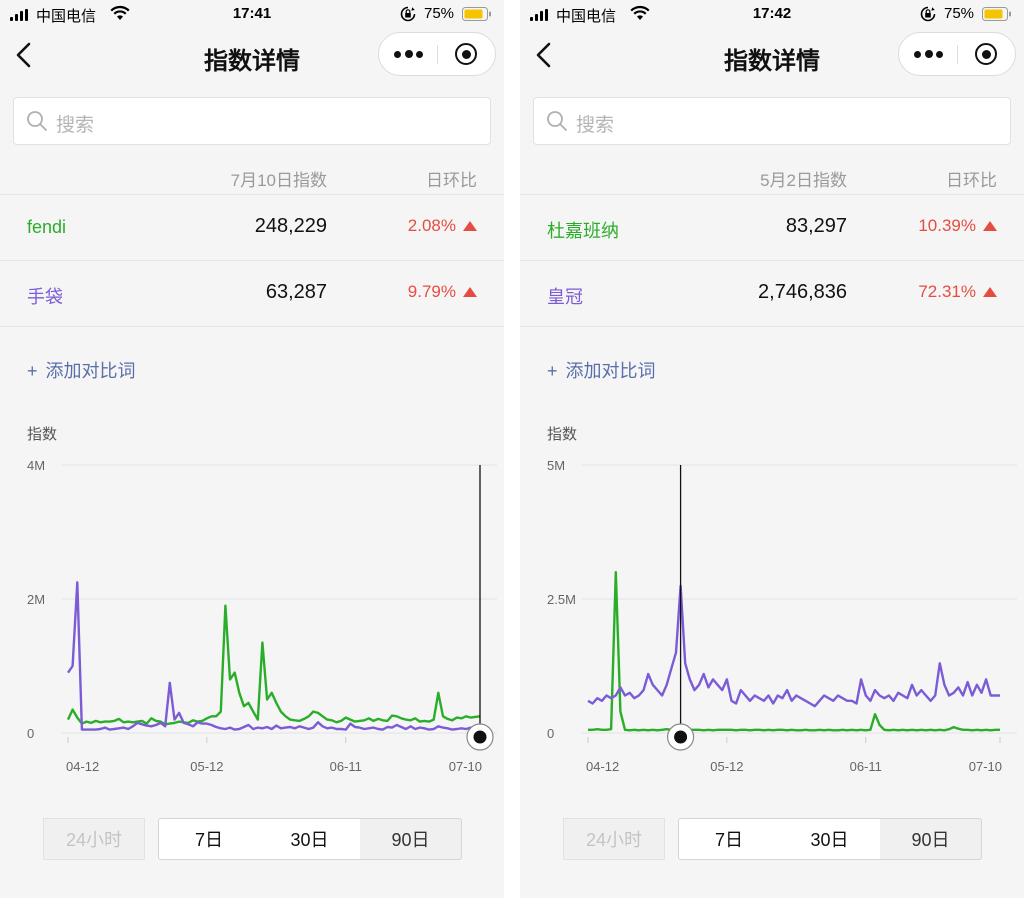 Image resolution: width=1024 pixels, height=898 pixels. Describe the element at coordinates (296, 292) in the screenshot. I see `keyword-index-value: 63,287` at that location.